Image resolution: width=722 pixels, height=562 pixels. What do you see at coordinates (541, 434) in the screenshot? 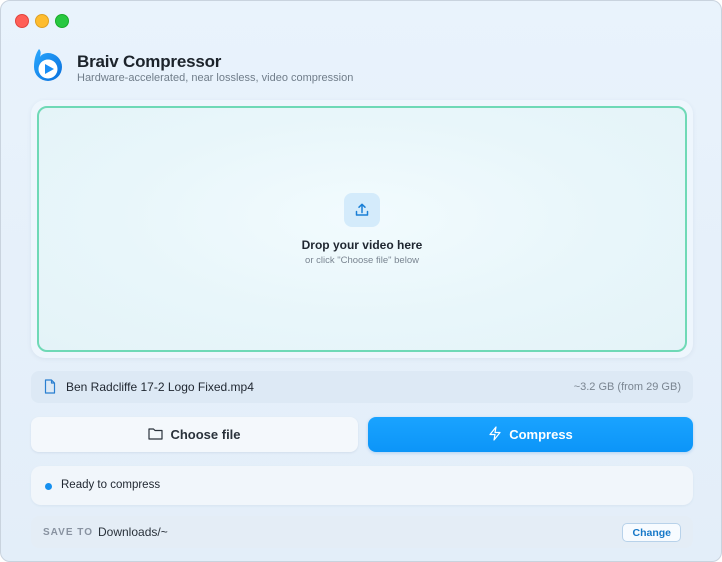
I see `compress-label: Compress` at bounding box center [541, 434].